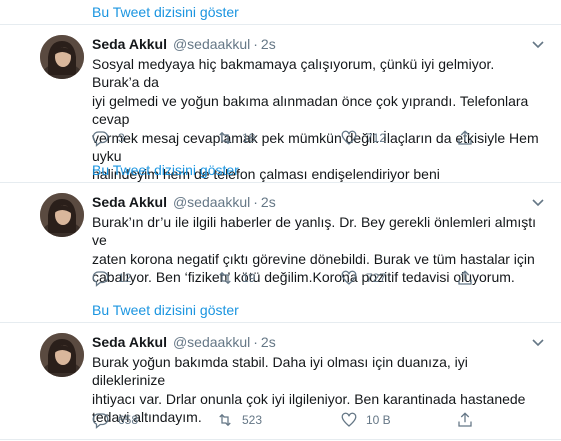 The height and width of the screenshot is (441, 561). Describe the element at coordinates (376, 138) in the screenshot. I see `like-count: 712` at that location.